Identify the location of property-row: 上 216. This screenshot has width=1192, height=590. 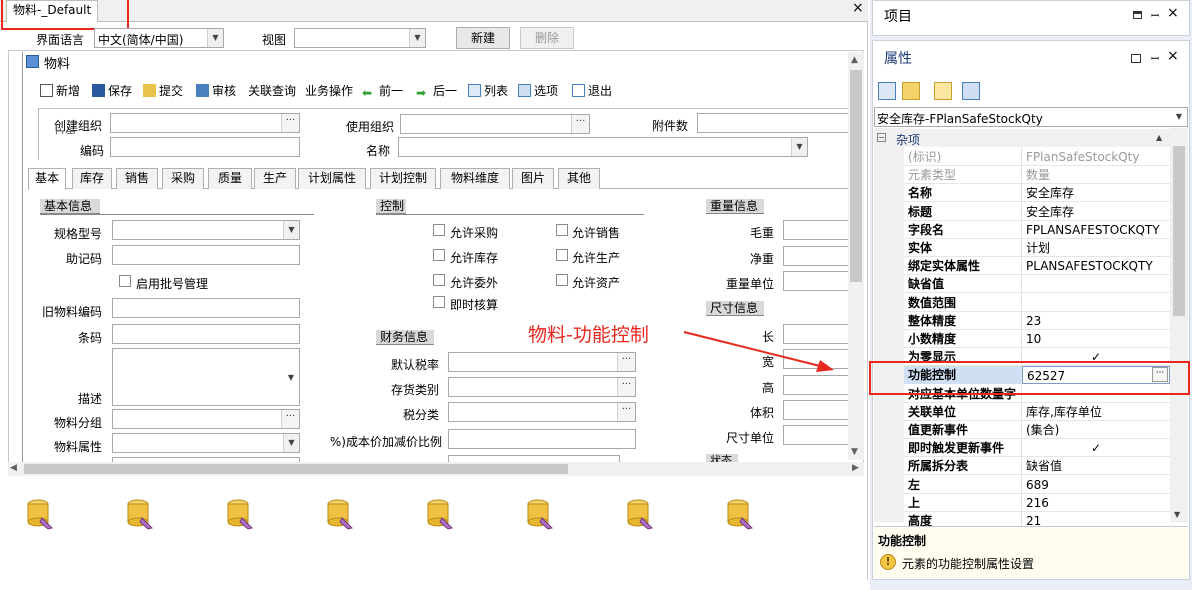
(1037, 502).